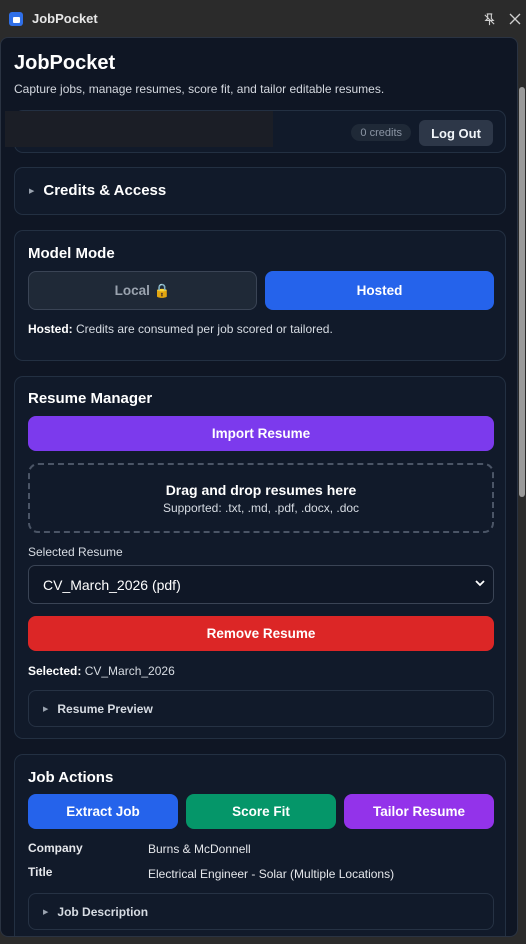  What do you see at coordinates (71, 253) in the screenshot?
I see `model-mode-heading: Model Mode` at bounding box center [71, 253].